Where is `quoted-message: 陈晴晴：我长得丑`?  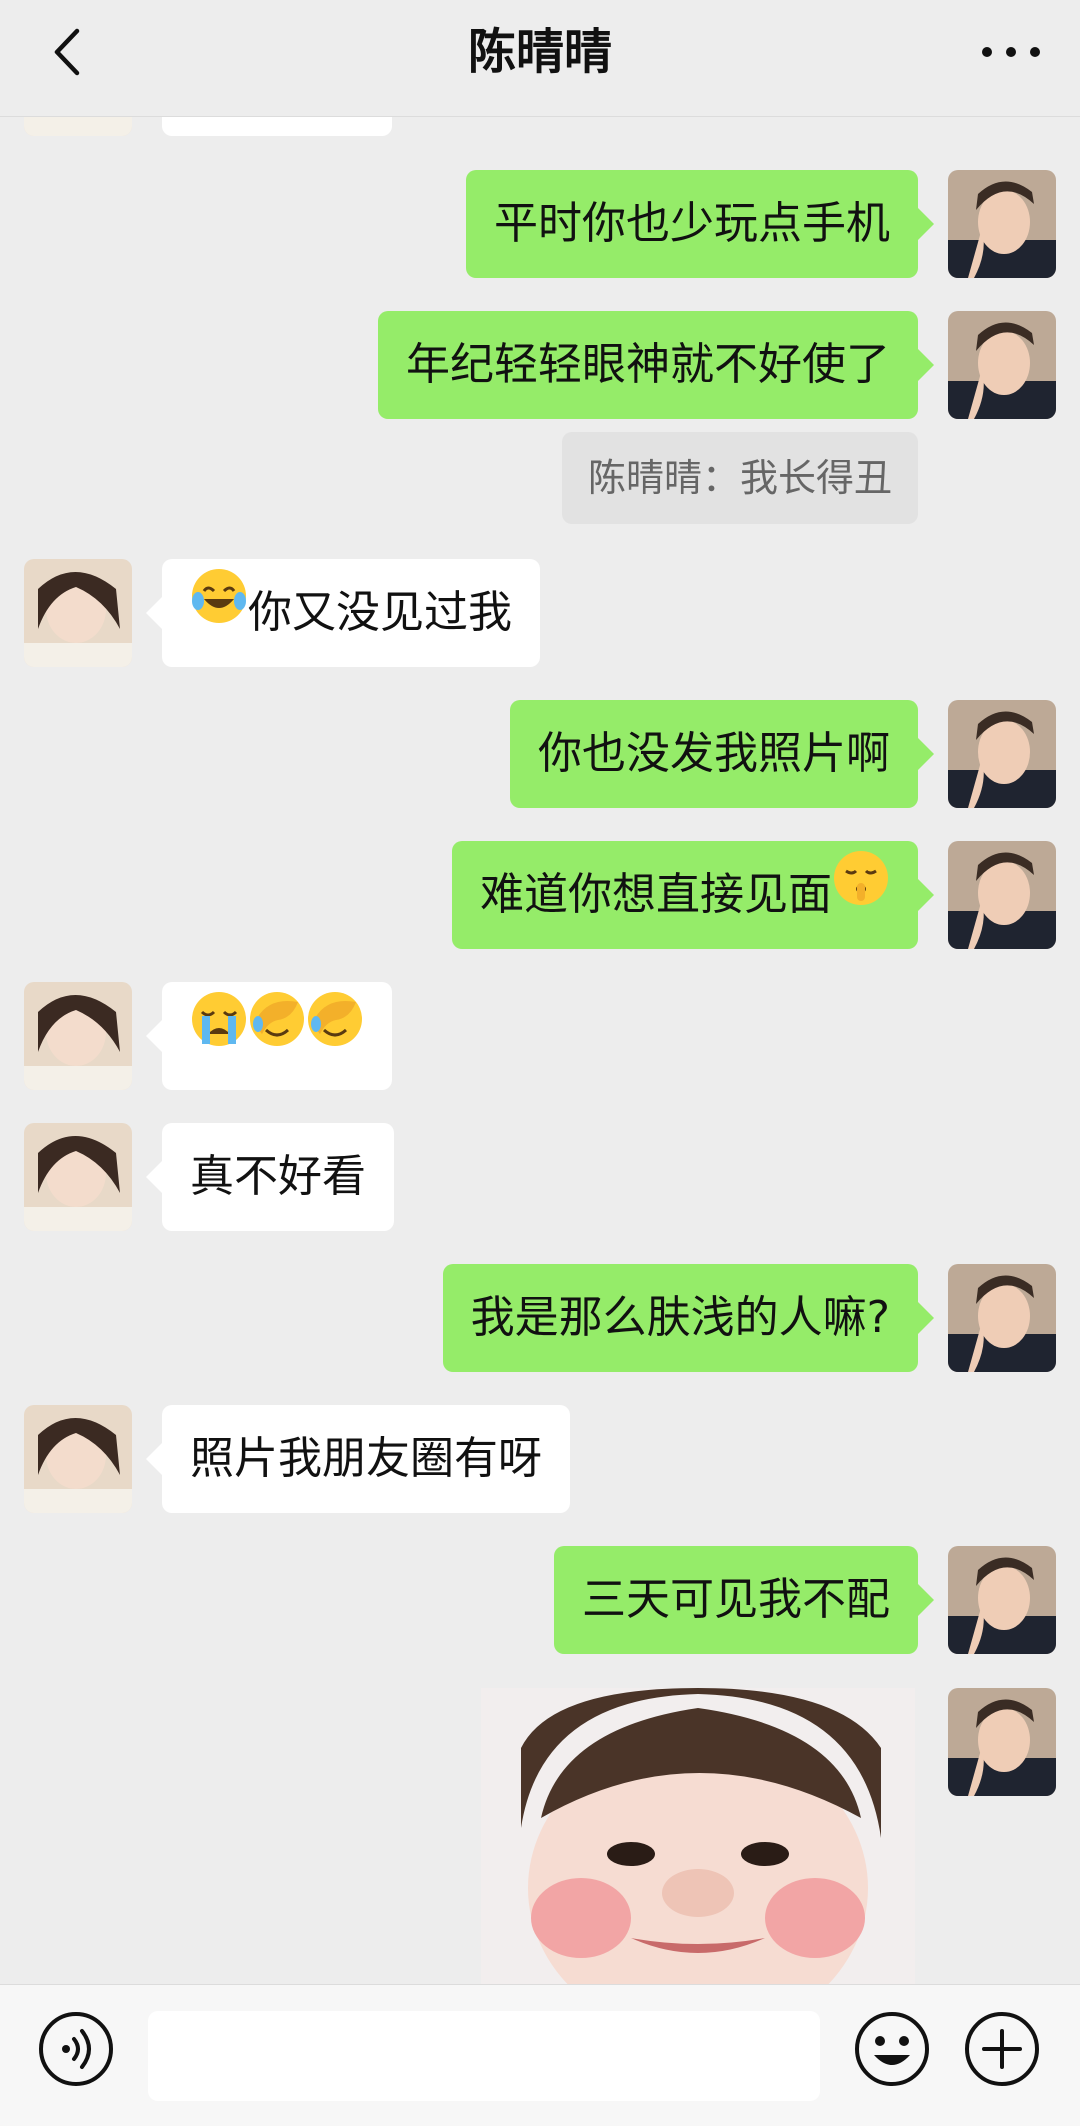
quoted-message: 陈晴晴：我长得丑 is located at coordinates (739, 478).